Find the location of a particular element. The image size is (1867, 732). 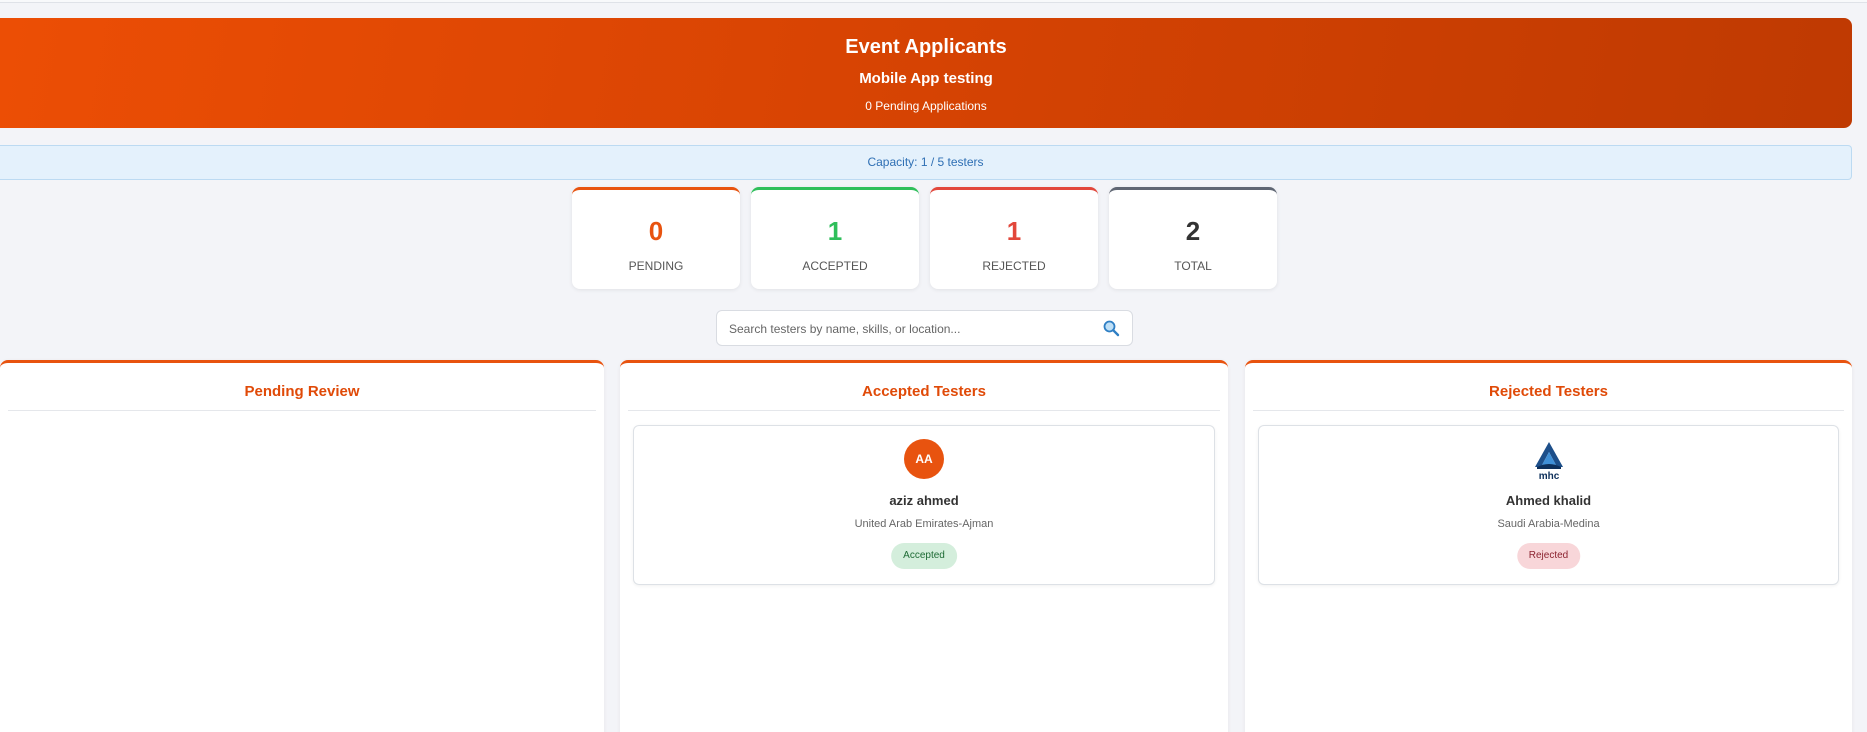

tester-name: Ahmed khalid is located at coordinates (1548, 500).